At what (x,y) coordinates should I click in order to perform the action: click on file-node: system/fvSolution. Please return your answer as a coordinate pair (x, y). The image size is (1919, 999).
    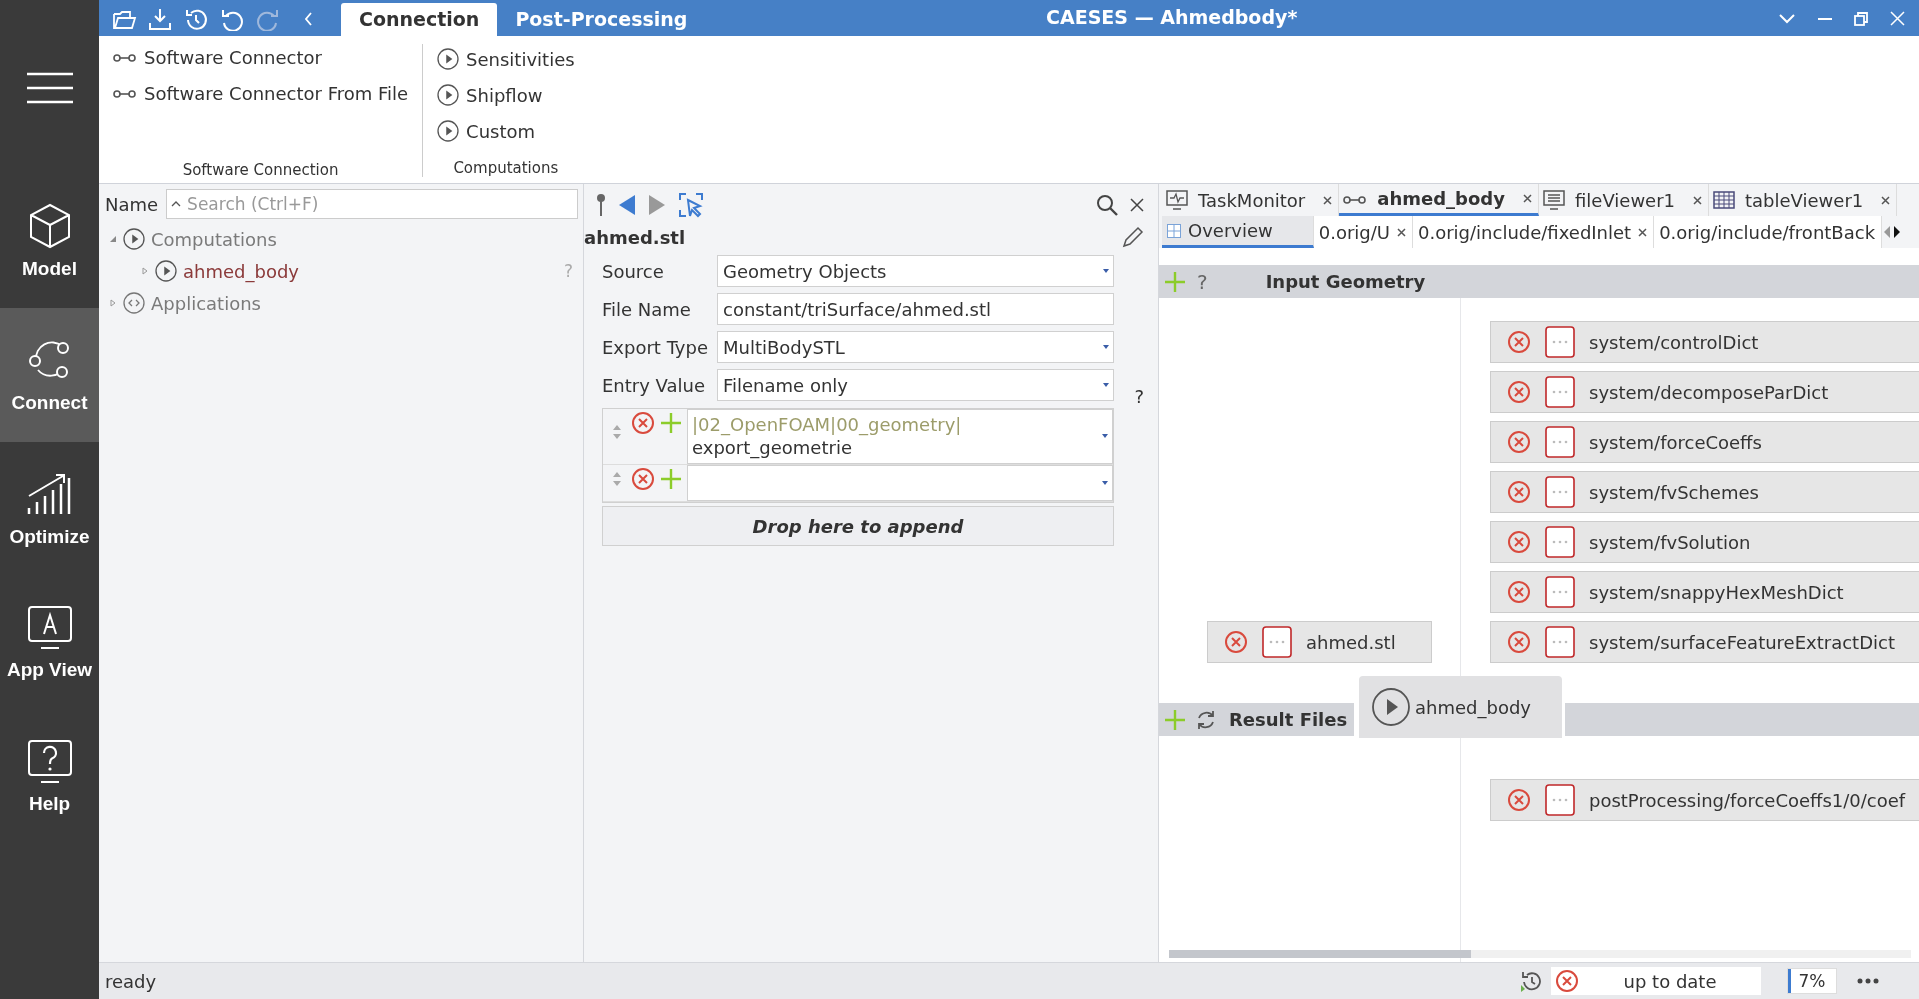
    Looking at the image, I should click on (1704, 542).